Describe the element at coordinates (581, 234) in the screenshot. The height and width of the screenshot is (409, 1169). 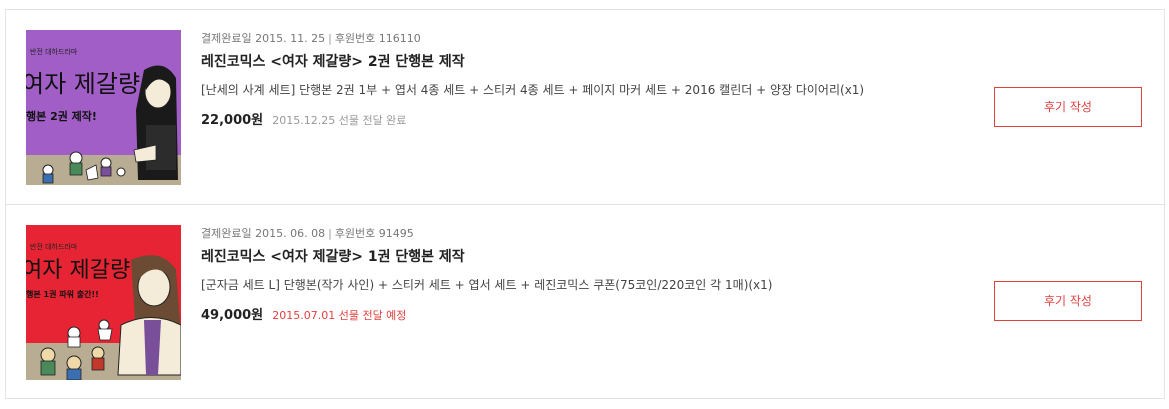
I see `order-meta: 결제완료일 2015. 06. 08 | 후원번호 91495` at that location.